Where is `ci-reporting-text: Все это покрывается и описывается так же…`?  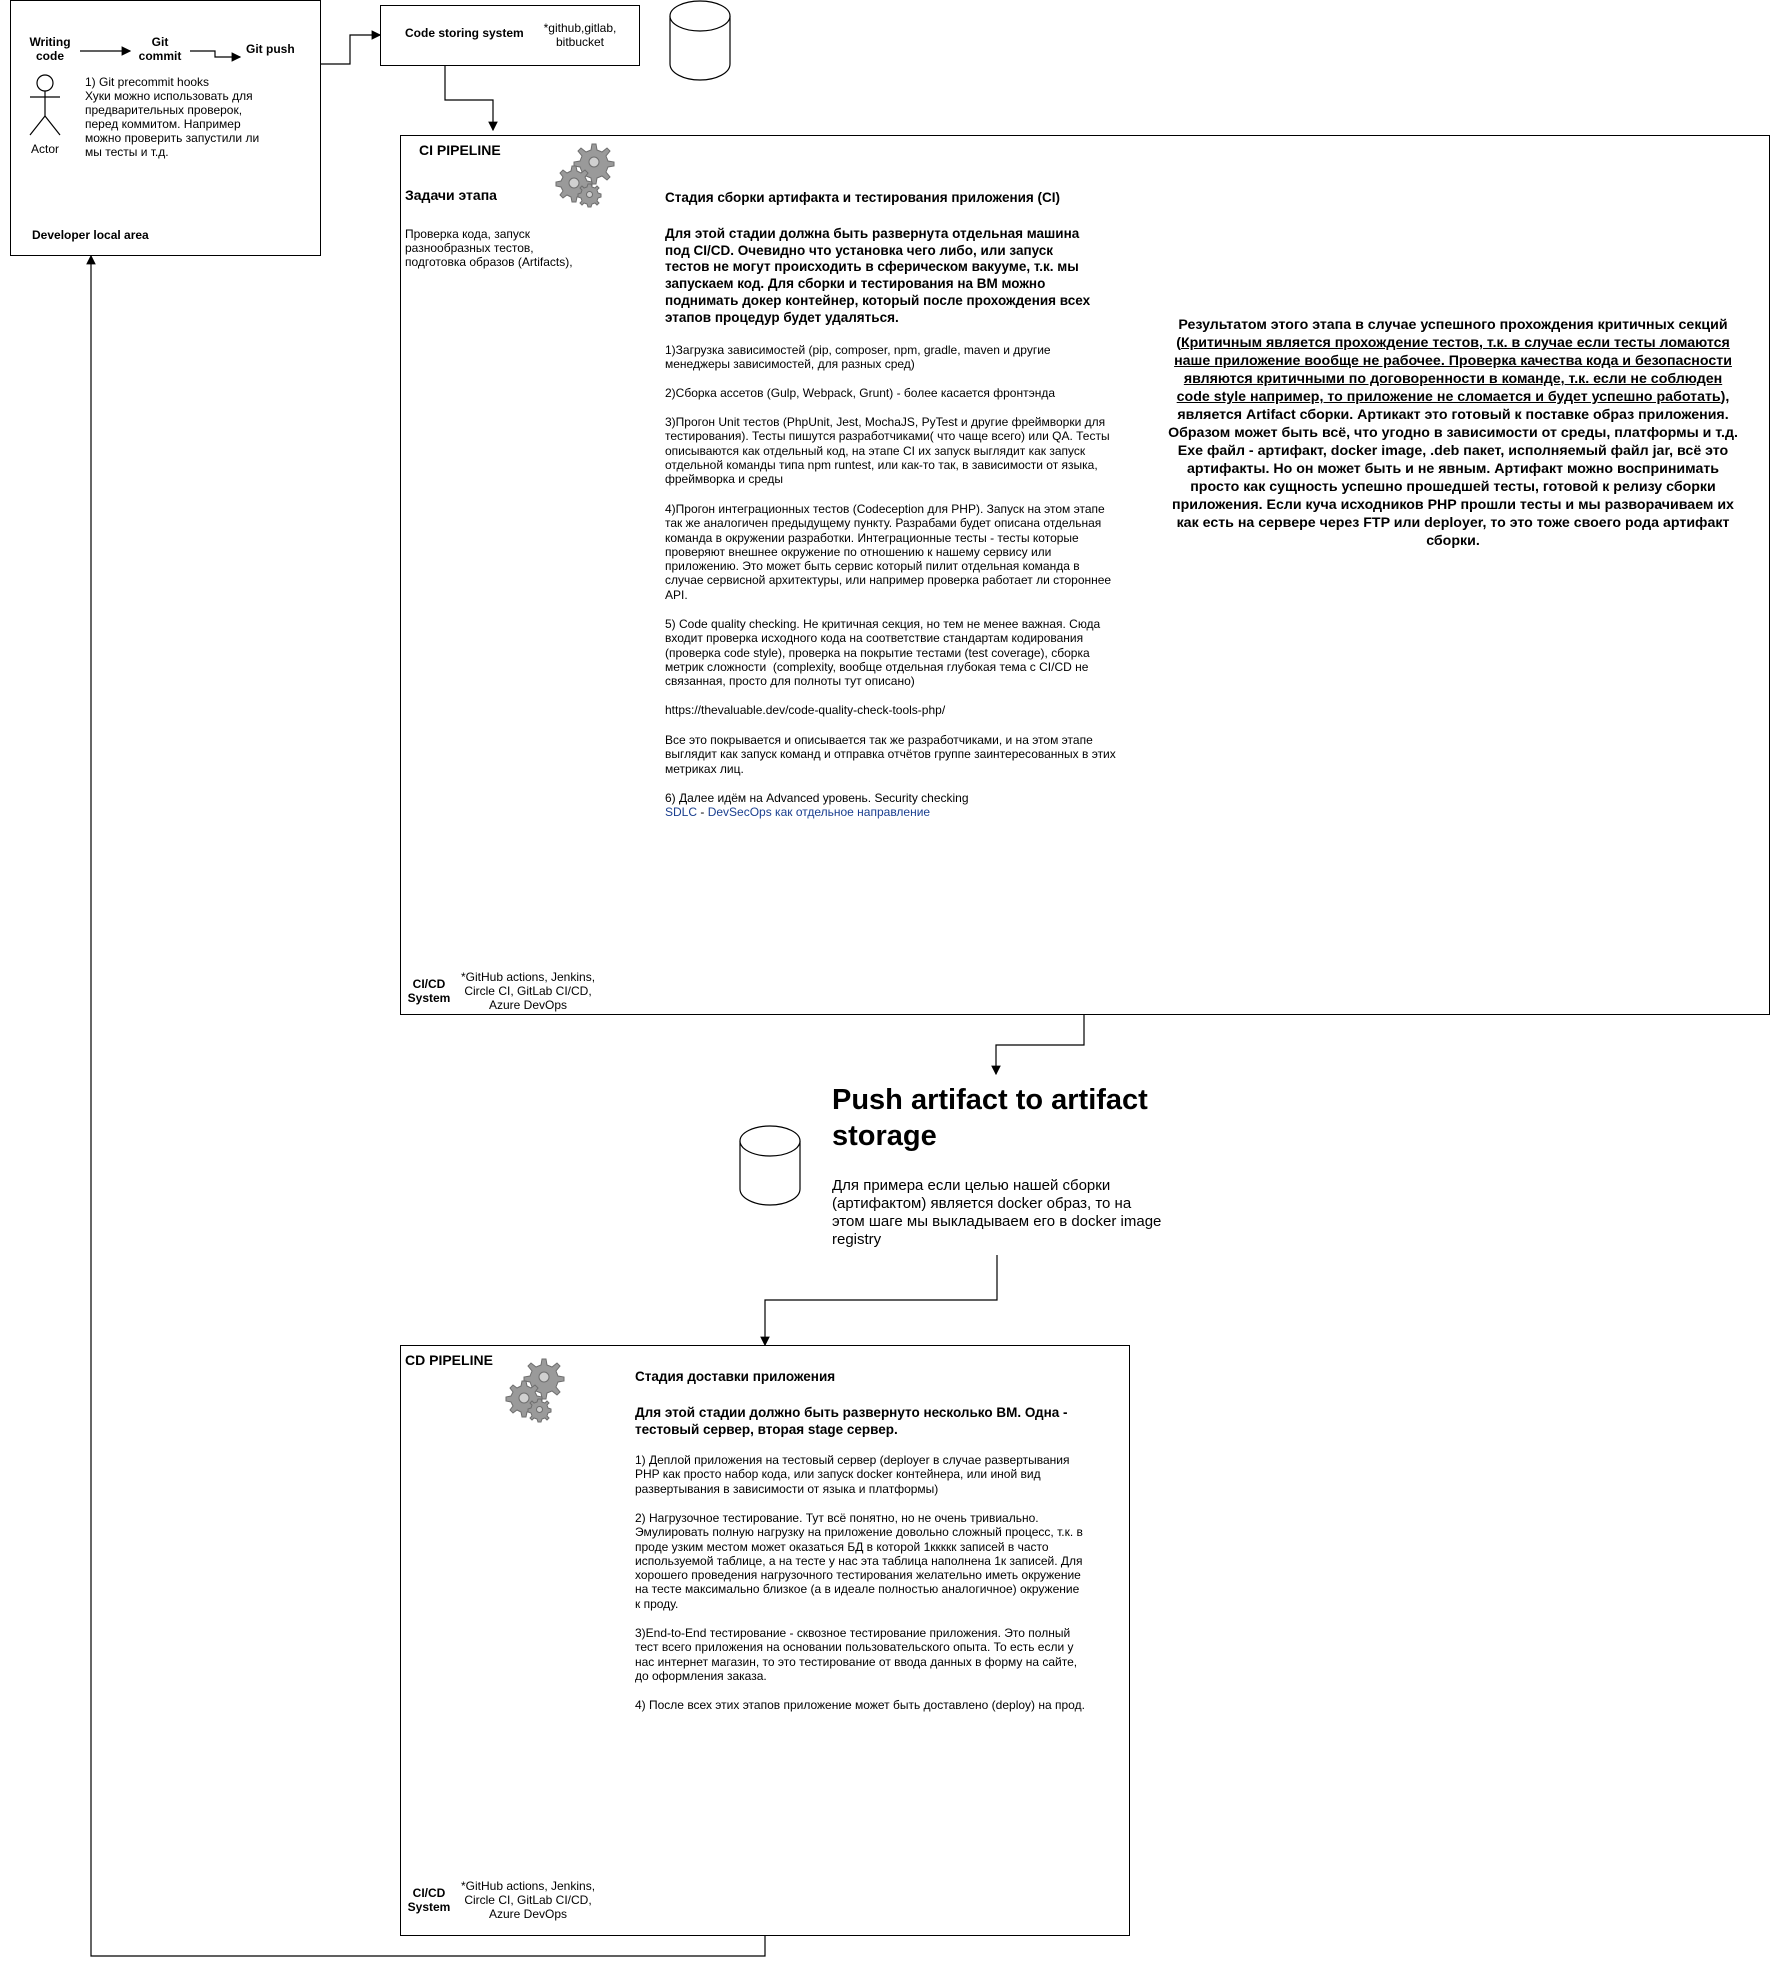 ci-reporting-text: Все это покрывается и описывается так же… is located at coordinates (890, 754).